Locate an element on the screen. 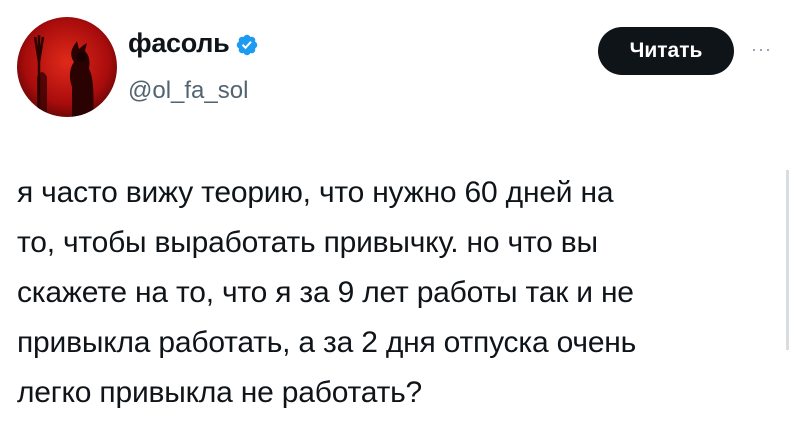  scrollbar is located at coordinates (787, 260).